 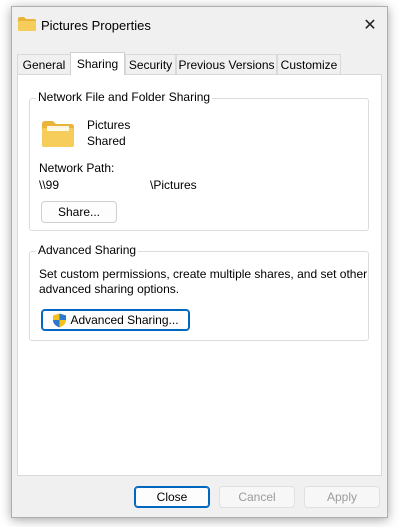 I want to click on tab-customize: Customize, so click(x=309, y=64).